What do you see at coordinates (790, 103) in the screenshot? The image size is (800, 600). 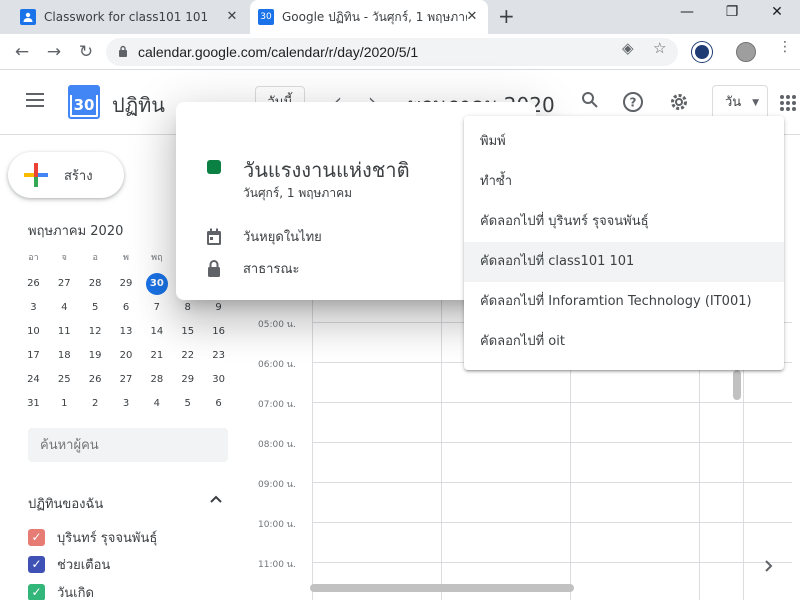 I see `google-apps-icon` at bounding box center [790, 103].